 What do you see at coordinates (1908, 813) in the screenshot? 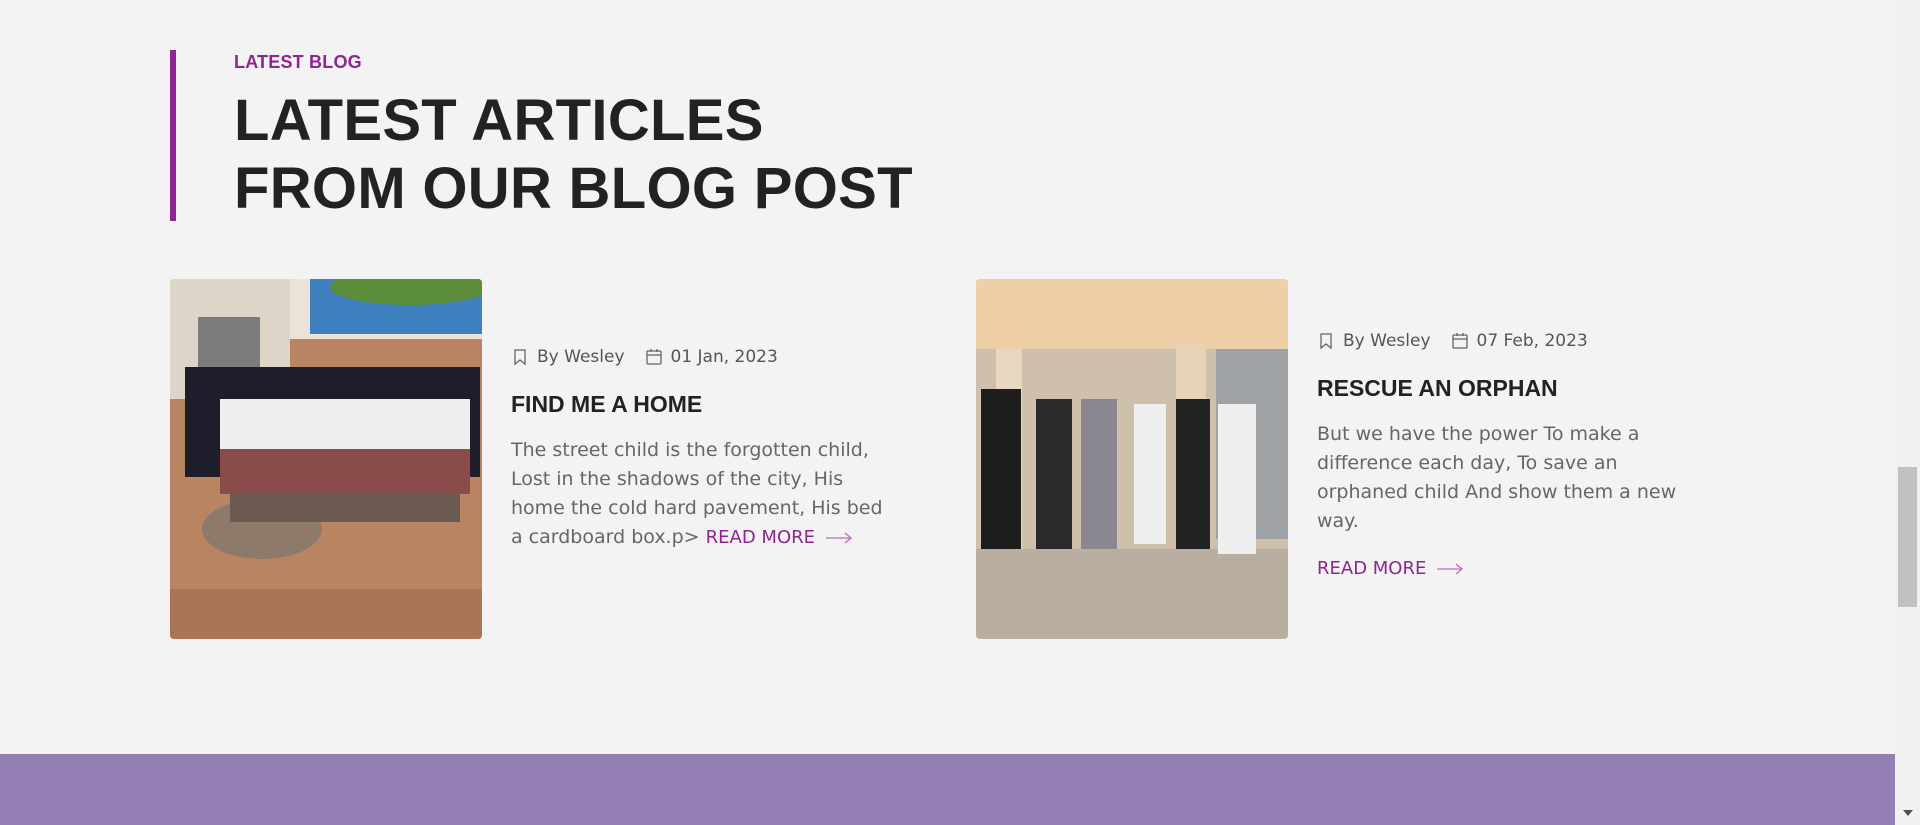
I see `scroll-down-arrow-icon` at bounding box center [1908, 813].